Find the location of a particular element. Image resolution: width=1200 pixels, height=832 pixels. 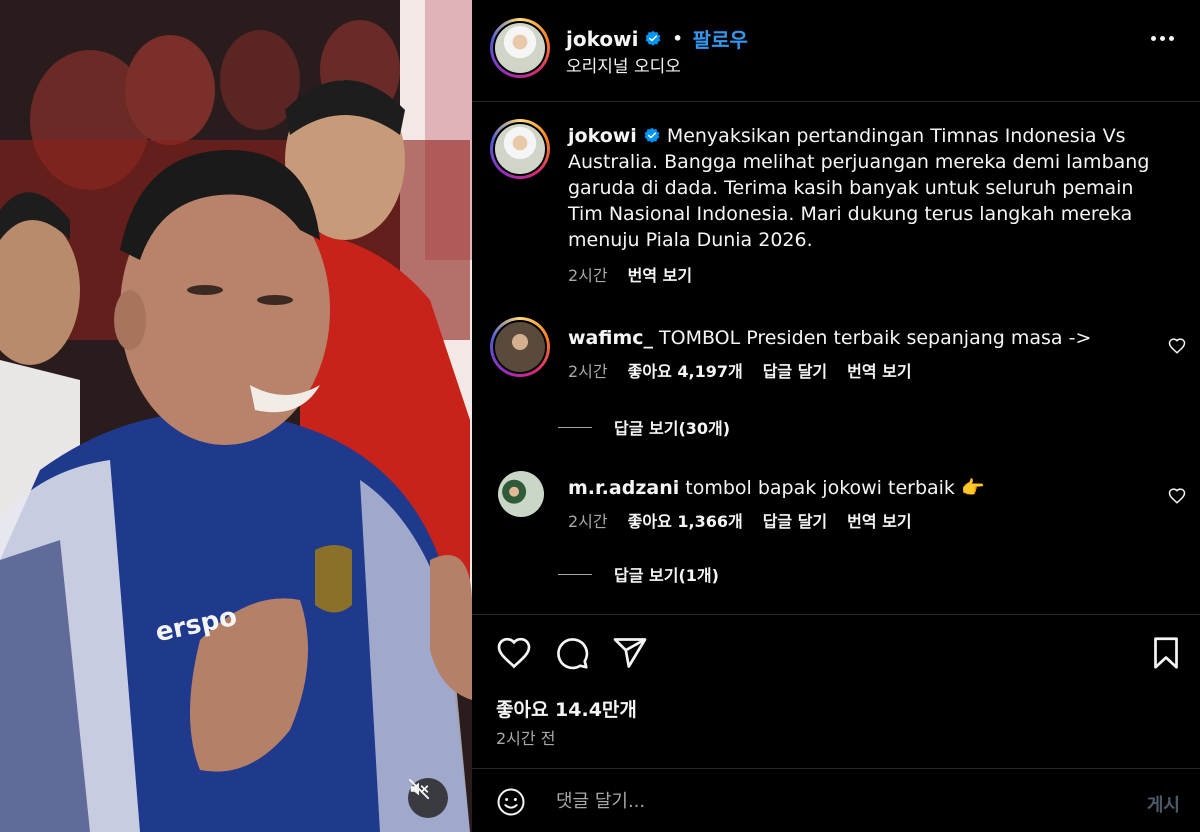

author-username: jokowi is located at coordinates (602, 39).